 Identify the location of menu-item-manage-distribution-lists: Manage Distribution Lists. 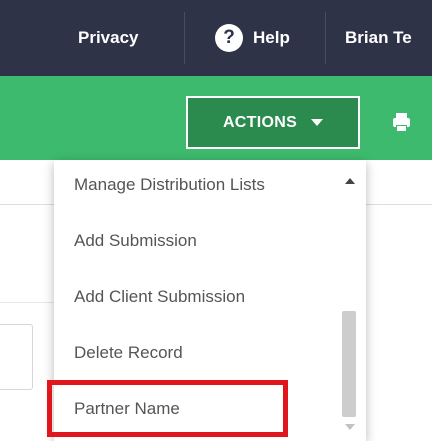
(169, 185).